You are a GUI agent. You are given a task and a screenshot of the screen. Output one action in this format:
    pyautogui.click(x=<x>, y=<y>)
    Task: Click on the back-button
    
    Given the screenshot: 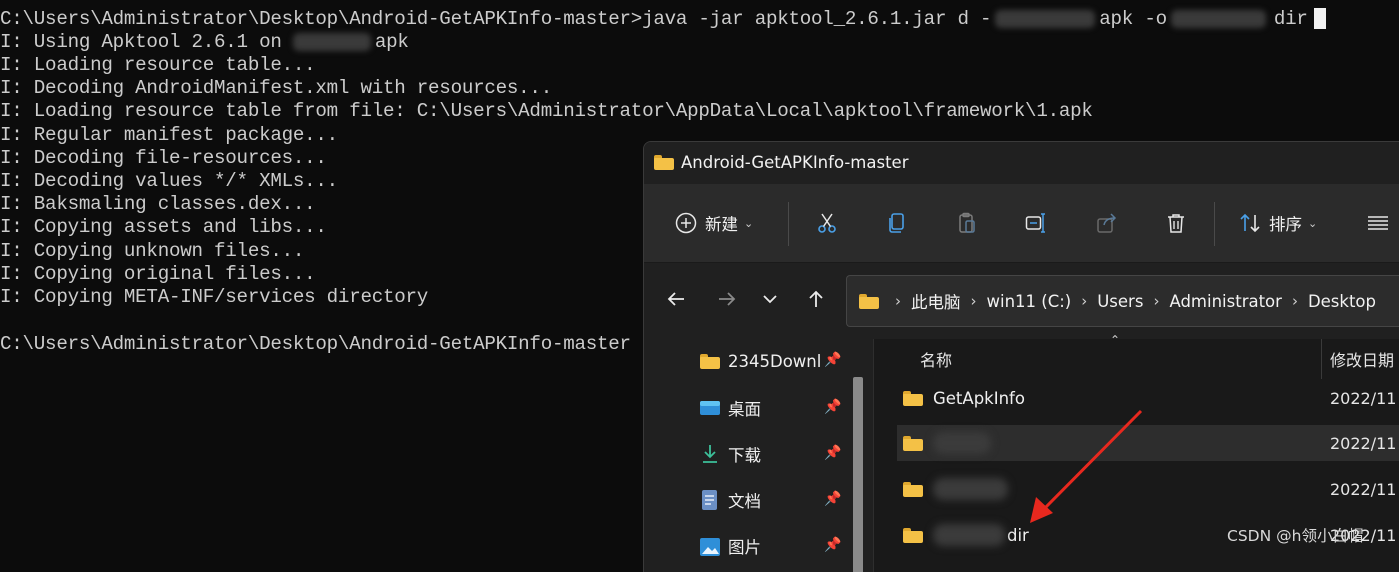 What is the action you would take?
    pyautogui.click(x=676, y=299)
    